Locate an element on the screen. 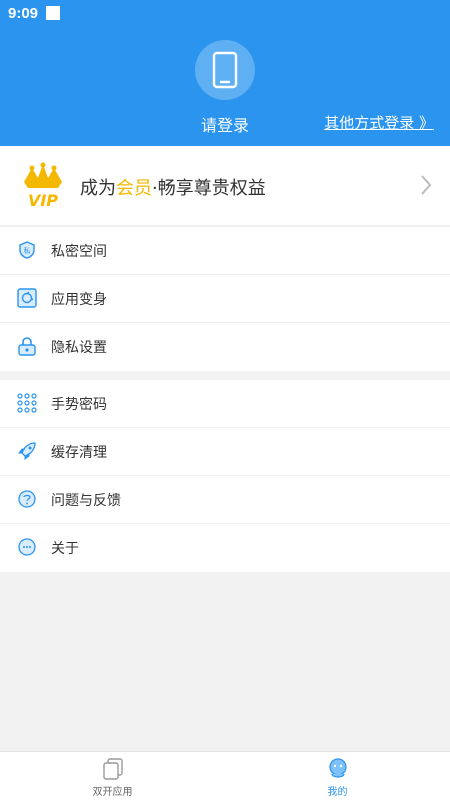 The width and height of the screenshot is (450, 800). bottom-tab-bar: 双开应用 我的 is located at coordinates (225, 775).